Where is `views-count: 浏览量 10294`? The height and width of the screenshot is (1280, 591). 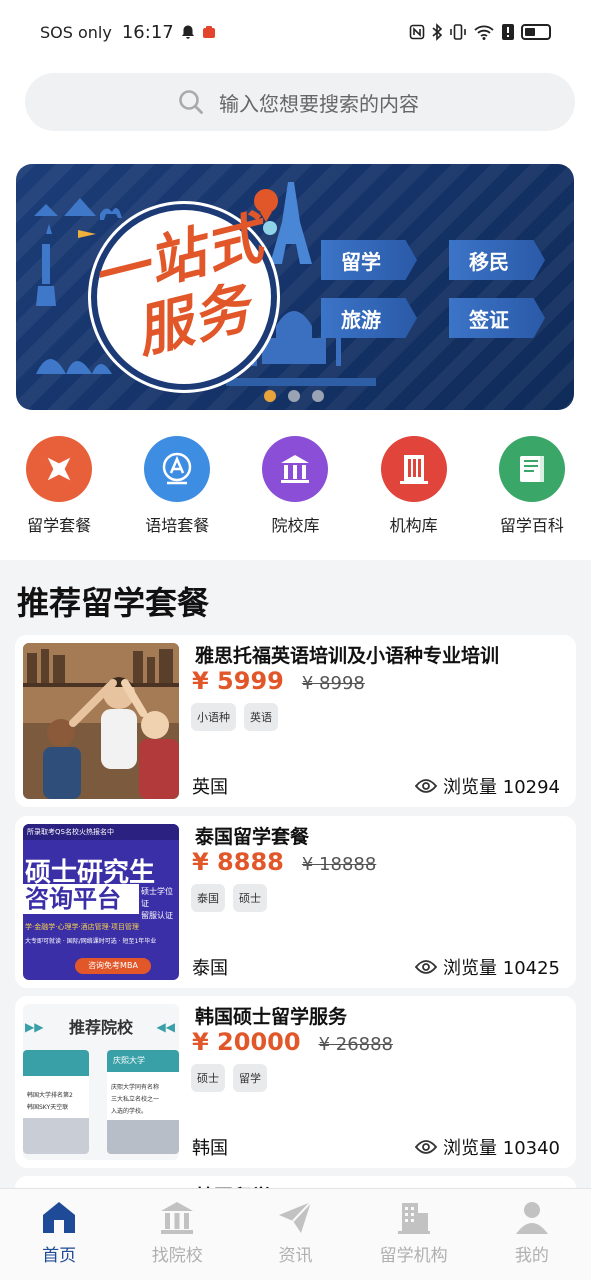 views-count: 浏览量 10294 is located at coordinates (501, 787).